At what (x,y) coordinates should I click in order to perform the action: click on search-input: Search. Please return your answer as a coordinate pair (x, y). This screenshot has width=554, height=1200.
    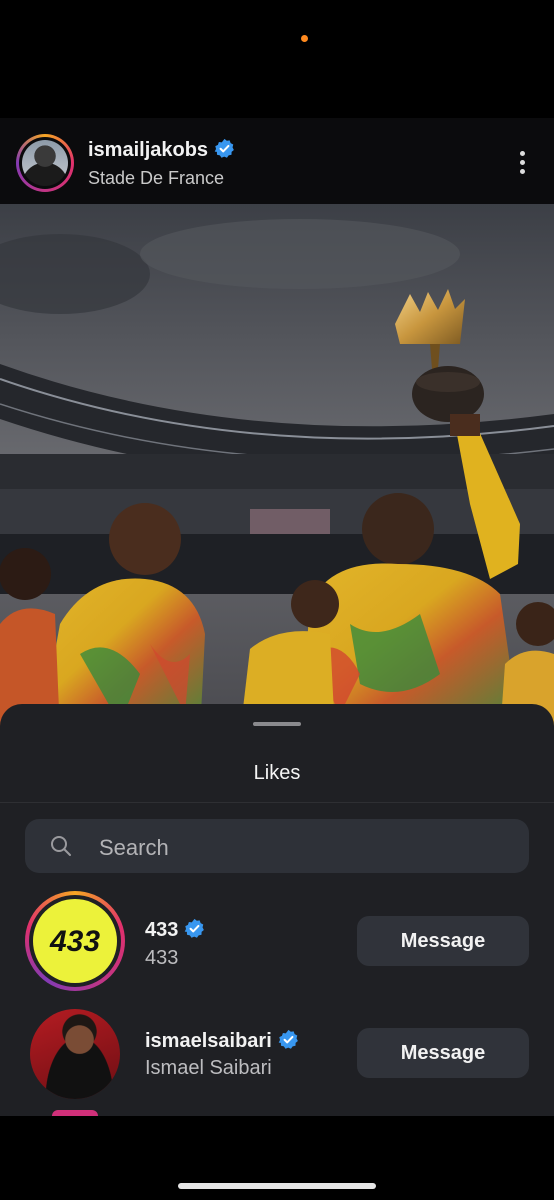
    Looking at the image, I should click on (277, 846).